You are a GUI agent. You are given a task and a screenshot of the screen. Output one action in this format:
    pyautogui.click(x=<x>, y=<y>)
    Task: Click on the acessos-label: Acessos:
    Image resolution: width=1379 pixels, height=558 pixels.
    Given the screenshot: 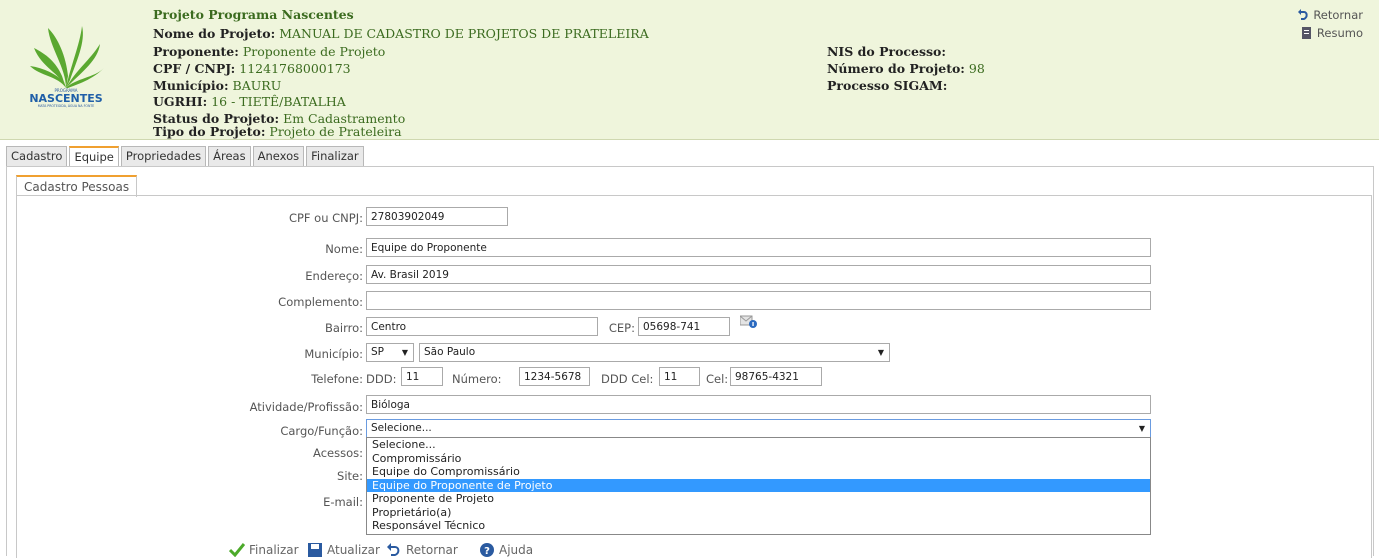 What is the action you would take?
    pyautogui.click(x=338, y=453)
    